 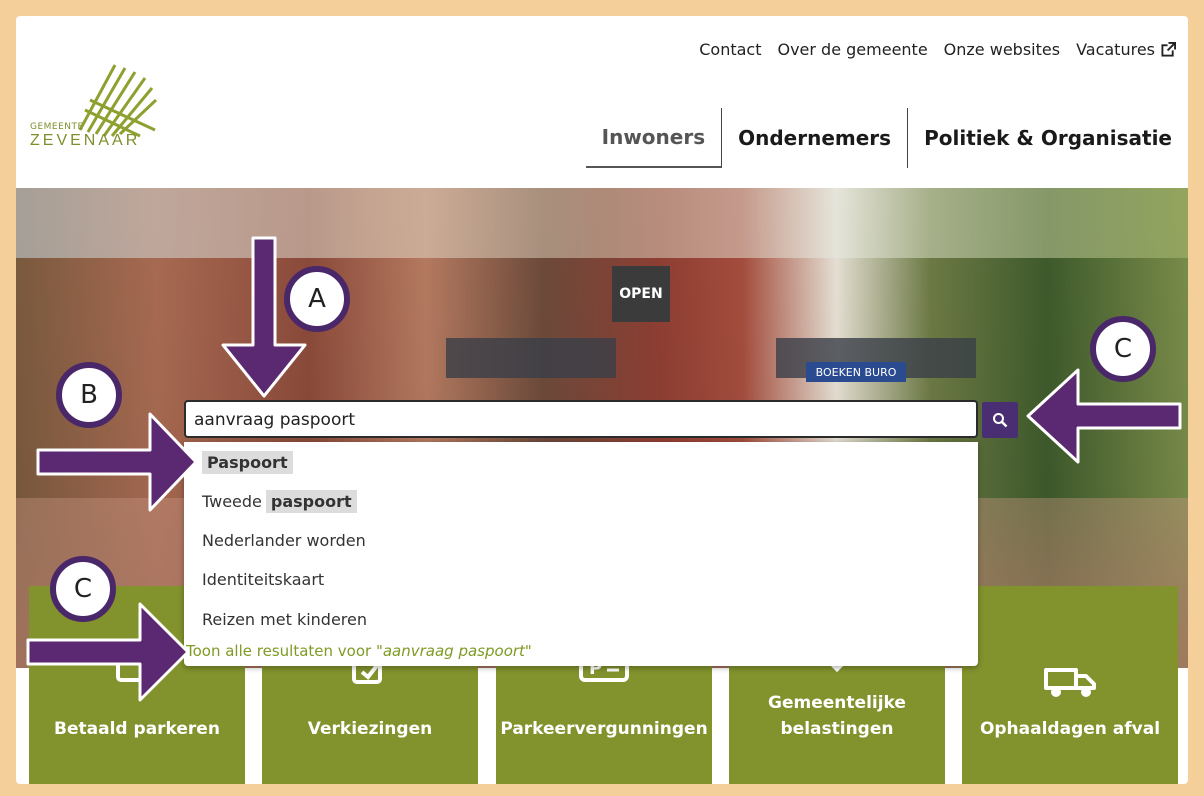 What do you see at coordinates (528, 651) in the screenshot?
I see `show-all-suffix: "` at bounding box center [528, 651].